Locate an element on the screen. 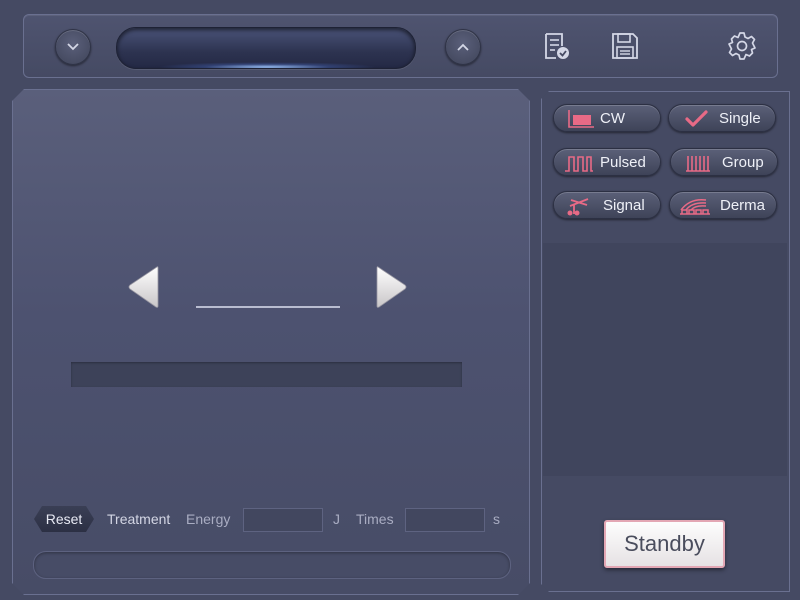 This screenshot has height=600, width=800. times-input is located at coordinates (445, 520).